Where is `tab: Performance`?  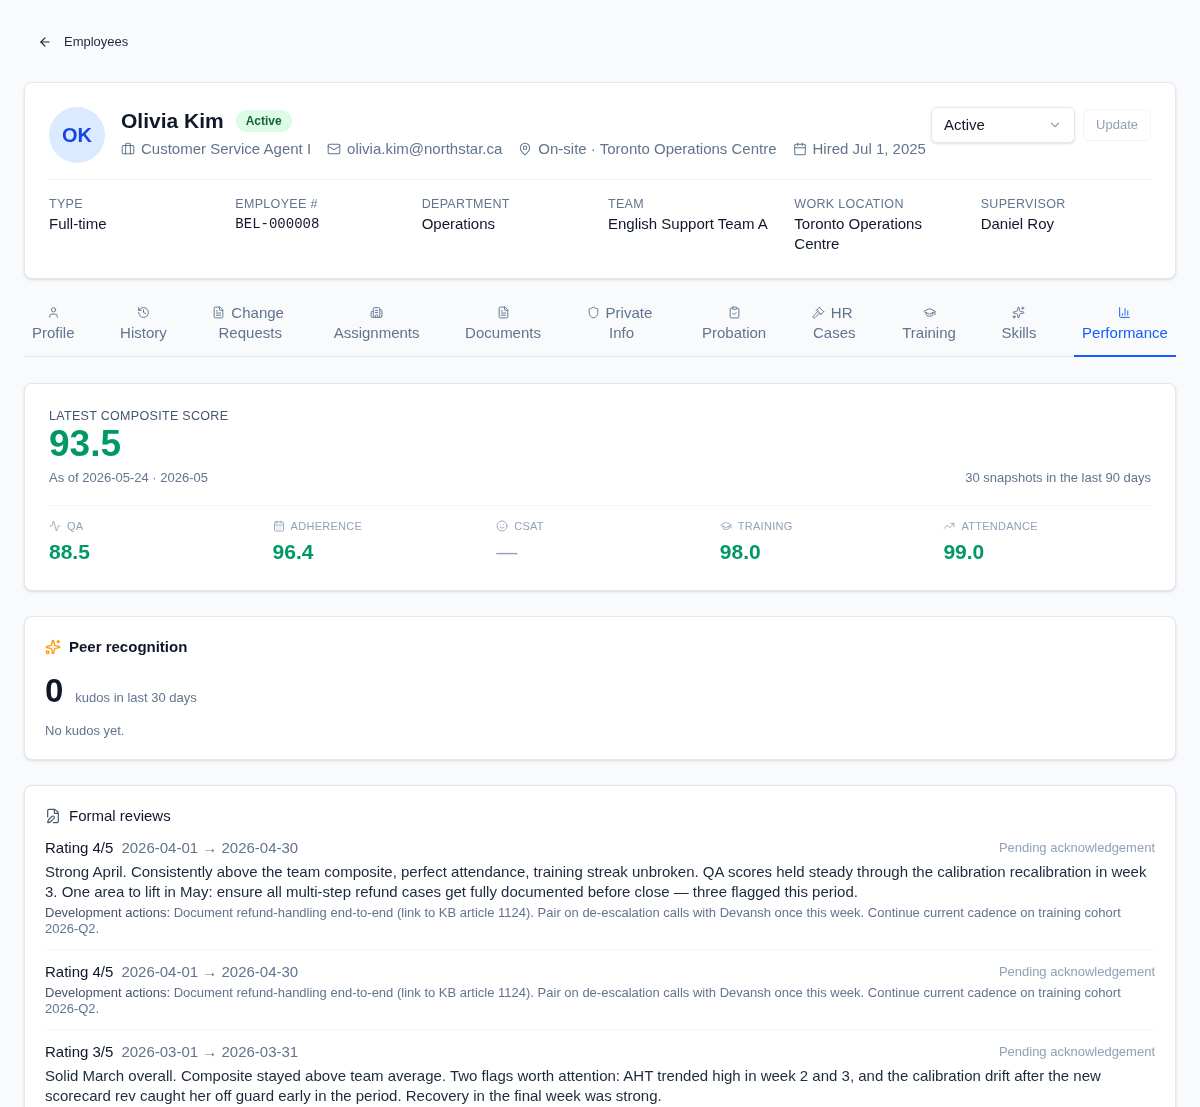 tab: Performance is located at coordinates (1125, 327).